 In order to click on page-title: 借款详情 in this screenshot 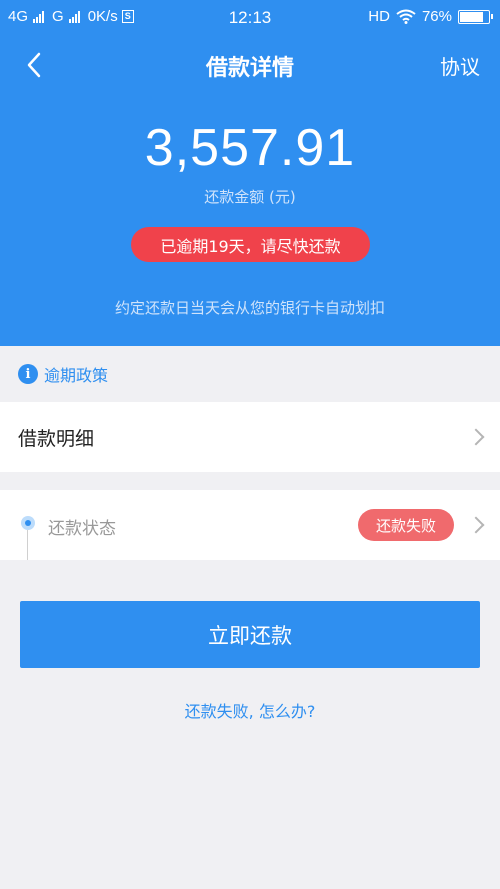, I will do `click(249, 68)`.